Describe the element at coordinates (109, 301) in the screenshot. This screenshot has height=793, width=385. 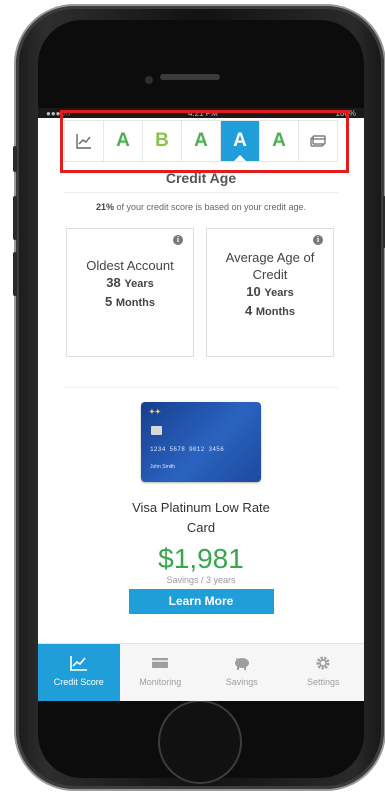
I see `months-value: 5` at that location.